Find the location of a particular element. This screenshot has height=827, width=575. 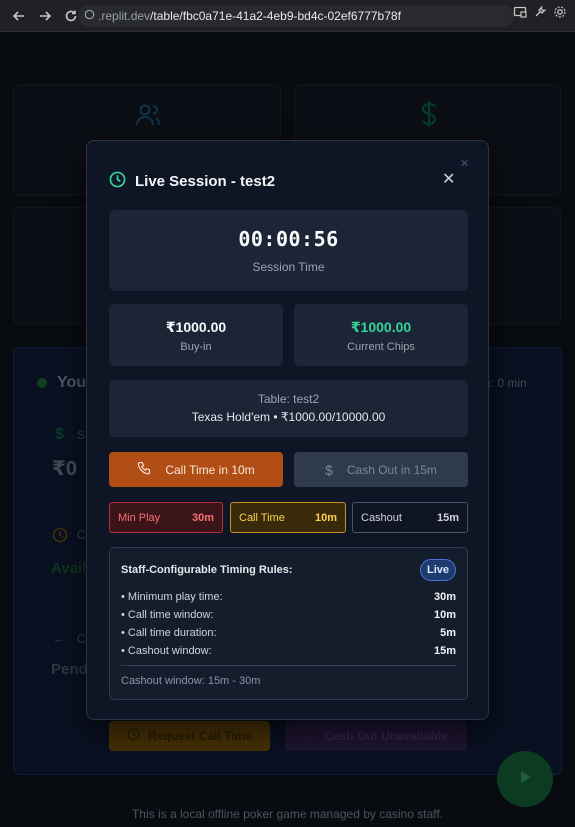

rule-value: 30m is located at coordinates (444, 597).